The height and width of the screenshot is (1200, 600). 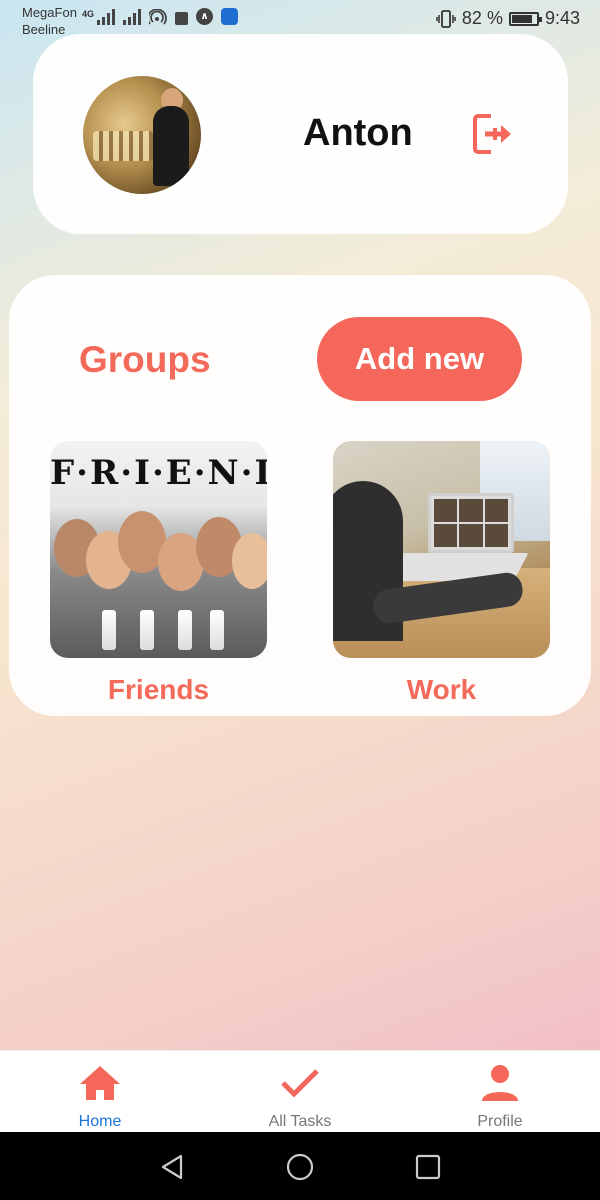 I want to click on carrier-info: MegaFon Beeline, so click(x=49, y=21).